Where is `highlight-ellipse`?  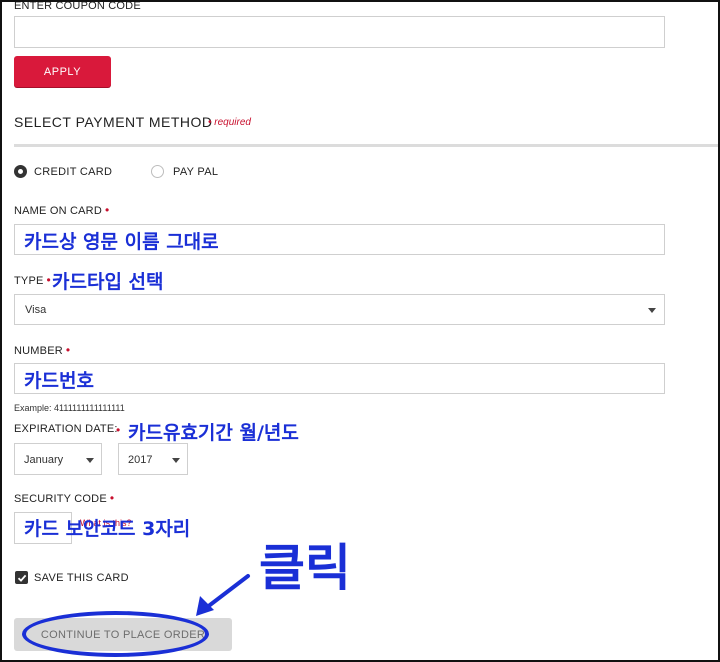 highlight-ellipse is located at coordinates (115, 634).